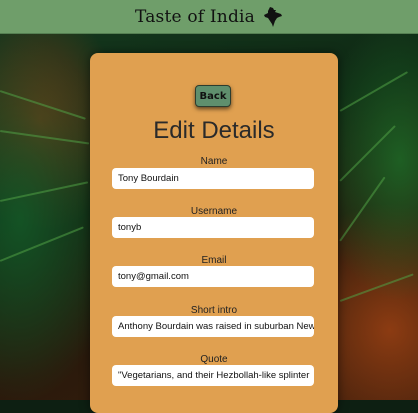  I want to click on quote-label: Quote, so click(214, 359).